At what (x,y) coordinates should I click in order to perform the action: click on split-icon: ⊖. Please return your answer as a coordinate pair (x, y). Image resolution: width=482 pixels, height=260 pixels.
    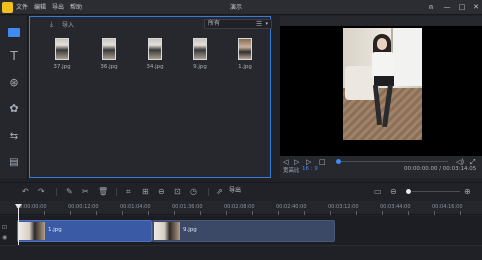
    Looking at the image, I should click on (161, 192).